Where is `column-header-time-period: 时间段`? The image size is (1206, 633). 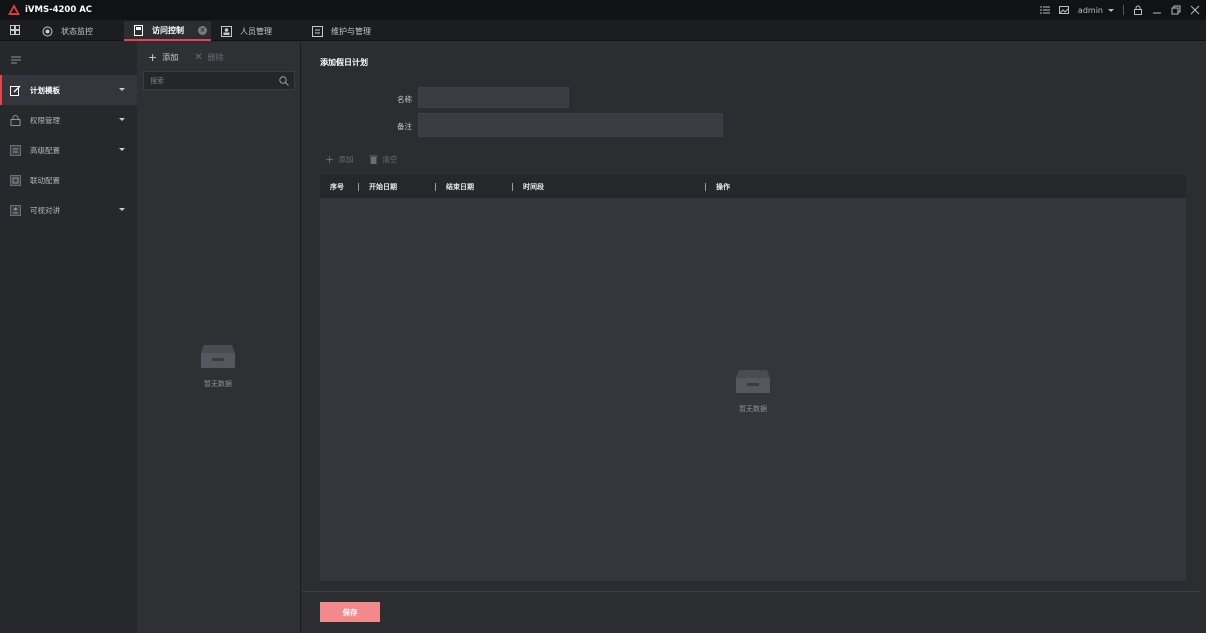 column-header-time-period: 时间段 is located at coordinates (528, 187).